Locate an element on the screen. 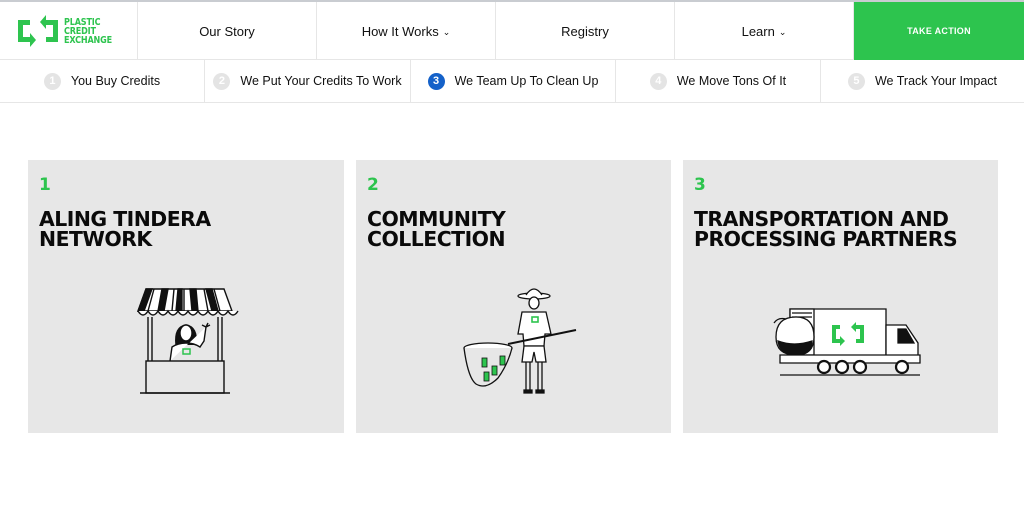 The width and height of the screenshot is (1024, 522). card-title: TRANSPORTATION AND PROCESSING PARTNERS is located at coordinates (826, 229).